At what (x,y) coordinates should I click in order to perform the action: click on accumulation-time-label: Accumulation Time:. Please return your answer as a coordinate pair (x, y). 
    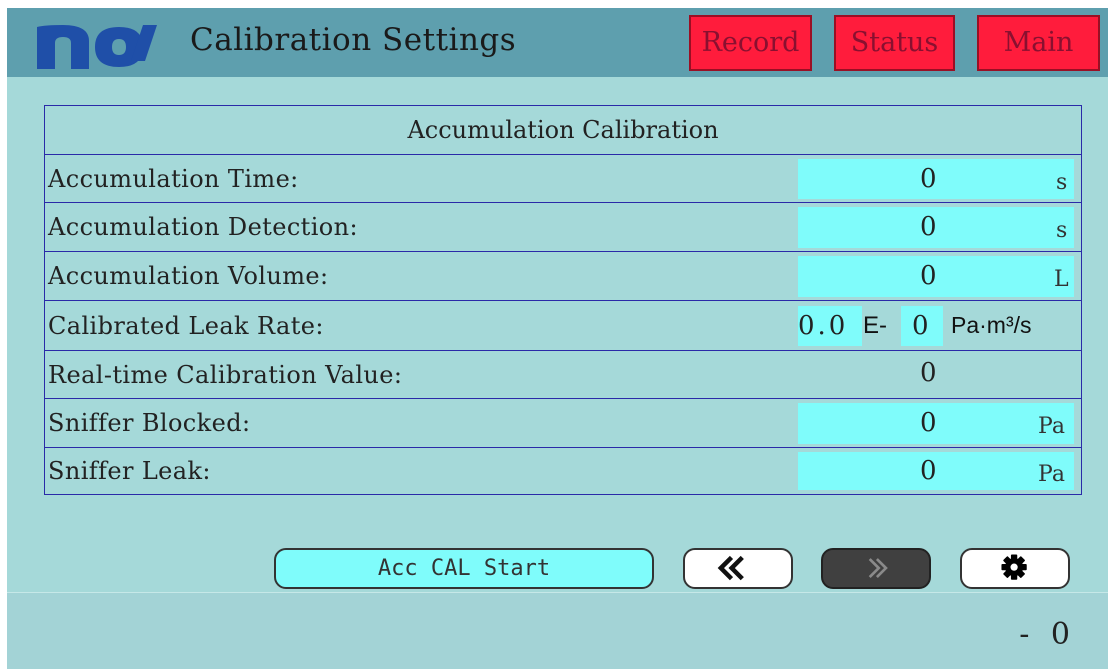
    Looking at the image, I should click on (173, 179).